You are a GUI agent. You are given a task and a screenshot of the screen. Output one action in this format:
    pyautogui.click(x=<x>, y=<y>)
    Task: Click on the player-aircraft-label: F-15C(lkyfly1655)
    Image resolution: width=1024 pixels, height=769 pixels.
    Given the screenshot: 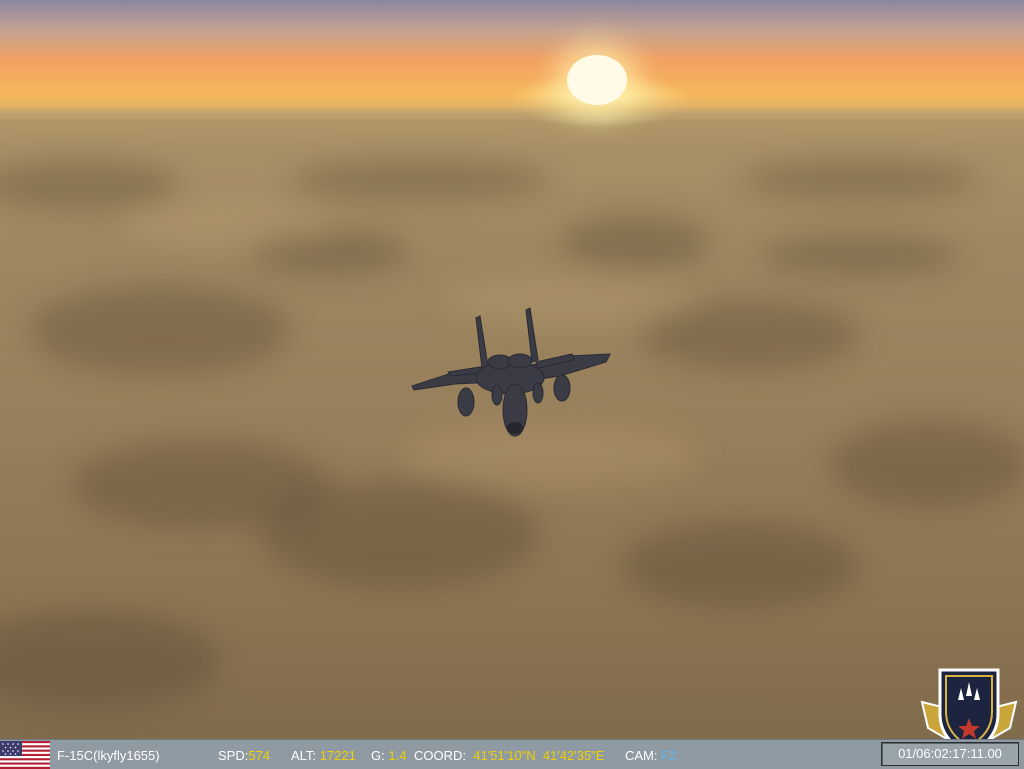 What is the action you would take?
    pyautogui.click(x=108, y=755)
    